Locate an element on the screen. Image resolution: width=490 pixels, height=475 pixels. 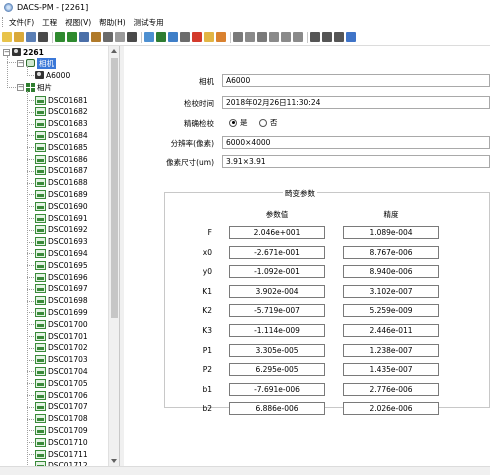
tree-photo-item: DSC01692 is located at coordinates (61, 230).